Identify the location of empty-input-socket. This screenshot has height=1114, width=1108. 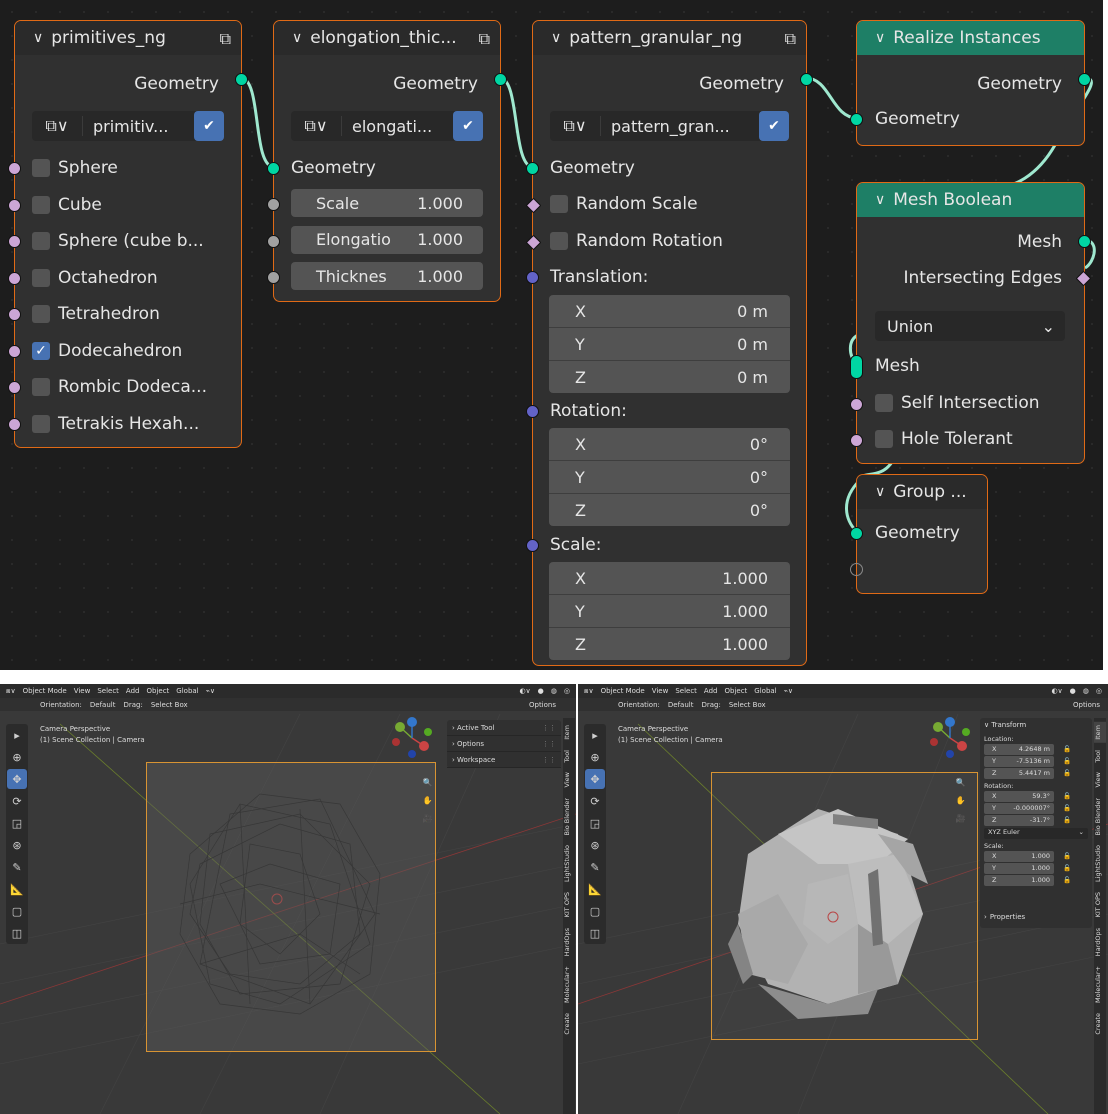
(856, 569).